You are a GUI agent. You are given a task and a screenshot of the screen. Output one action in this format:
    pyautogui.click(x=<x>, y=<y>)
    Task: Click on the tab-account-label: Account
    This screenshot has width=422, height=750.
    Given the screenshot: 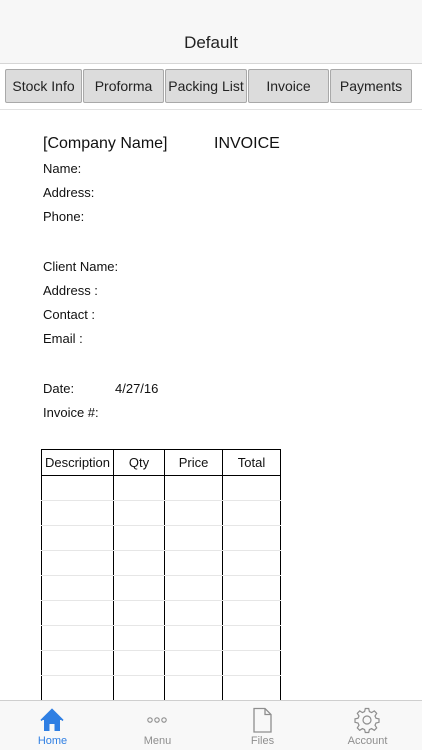 What is the action you would take?
    pyautogui.click(x=367, y=741)
    